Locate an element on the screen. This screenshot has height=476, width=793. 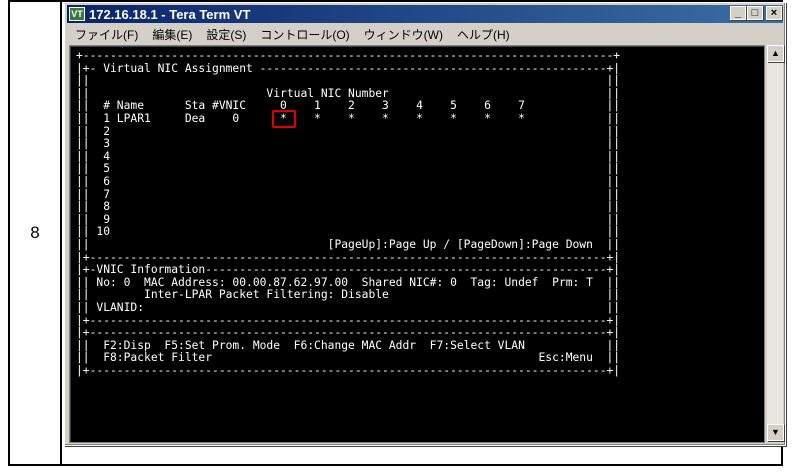
maximize-button: □ is located at coordinates (755, 13).